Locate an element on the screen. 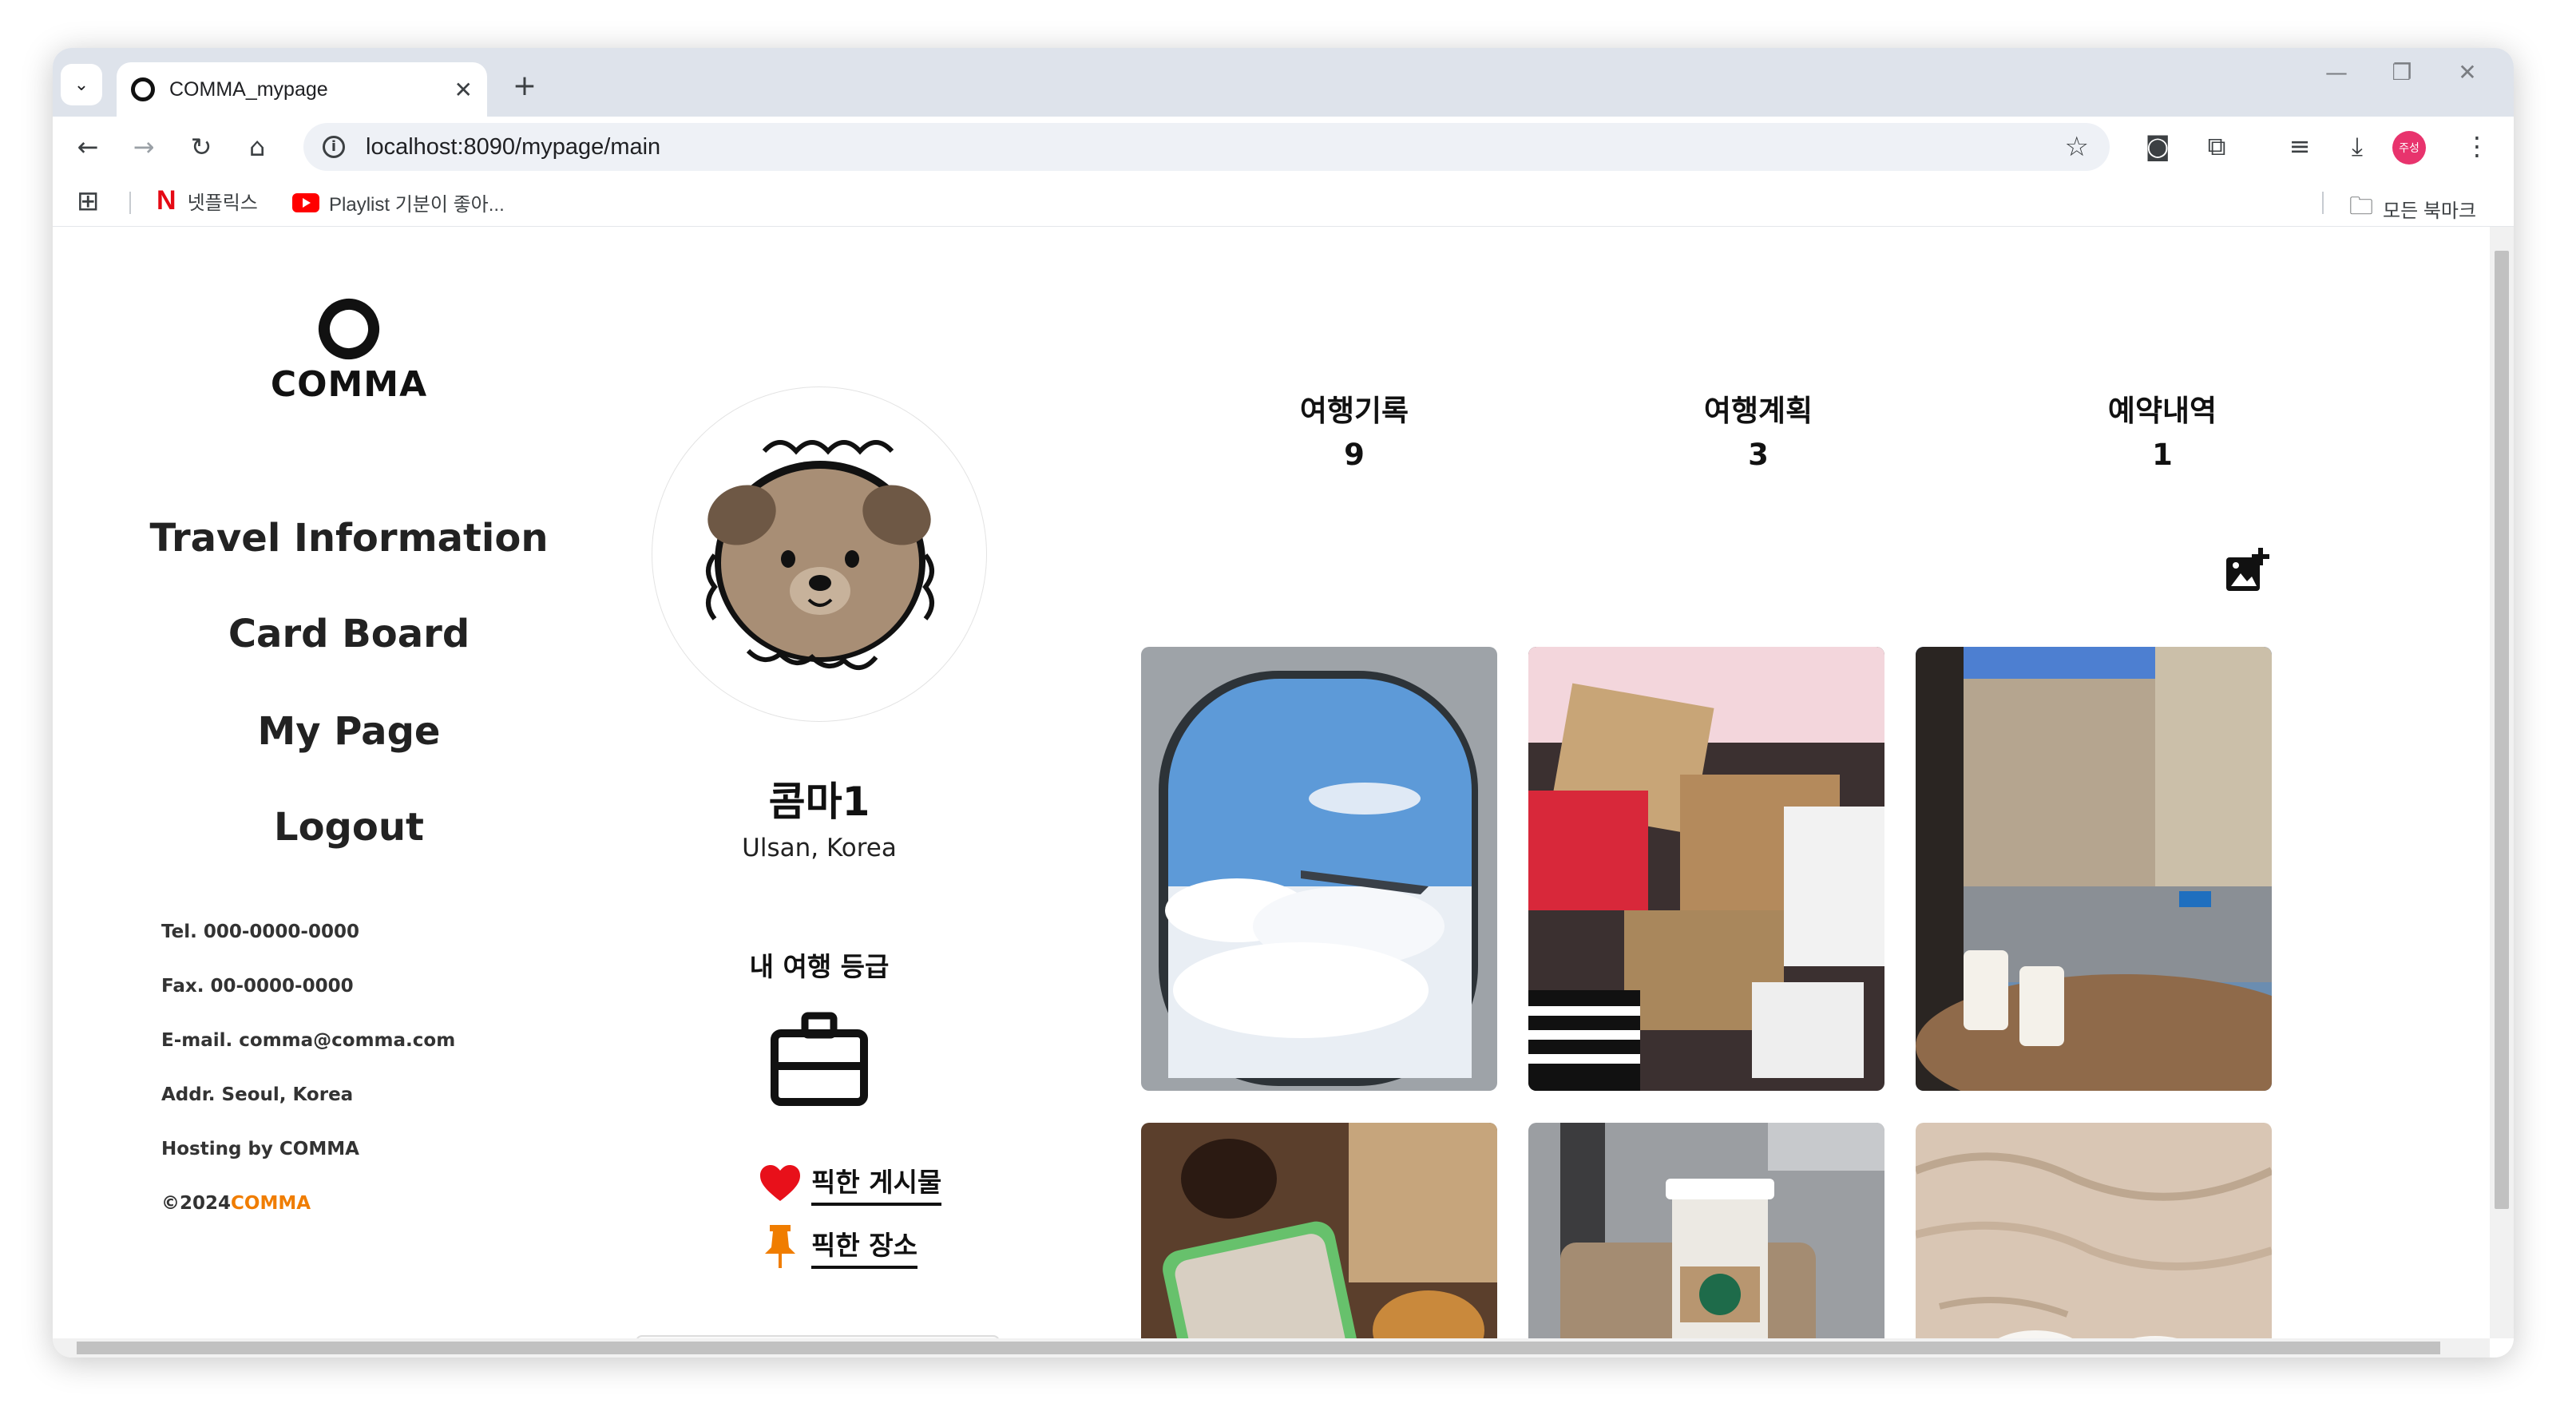 The width and height of the screenshot is (2576, 1419). url-text: localhost:8090/mypage/main is located at coordinates (513, 146).